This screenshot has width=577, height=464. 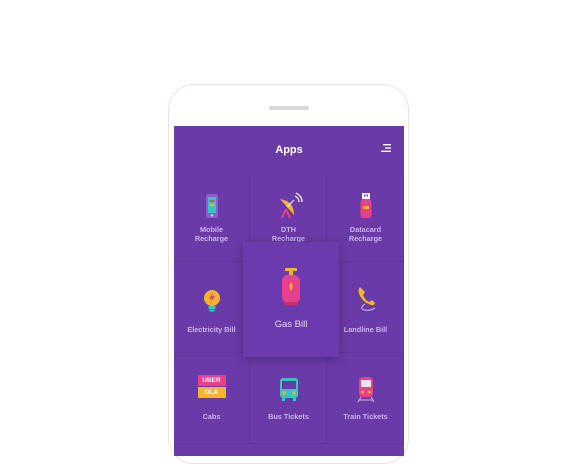 What do you see at coordinates (365, 390) in the screenshot?
I see `train-icon` at bounding box center [365, 390].